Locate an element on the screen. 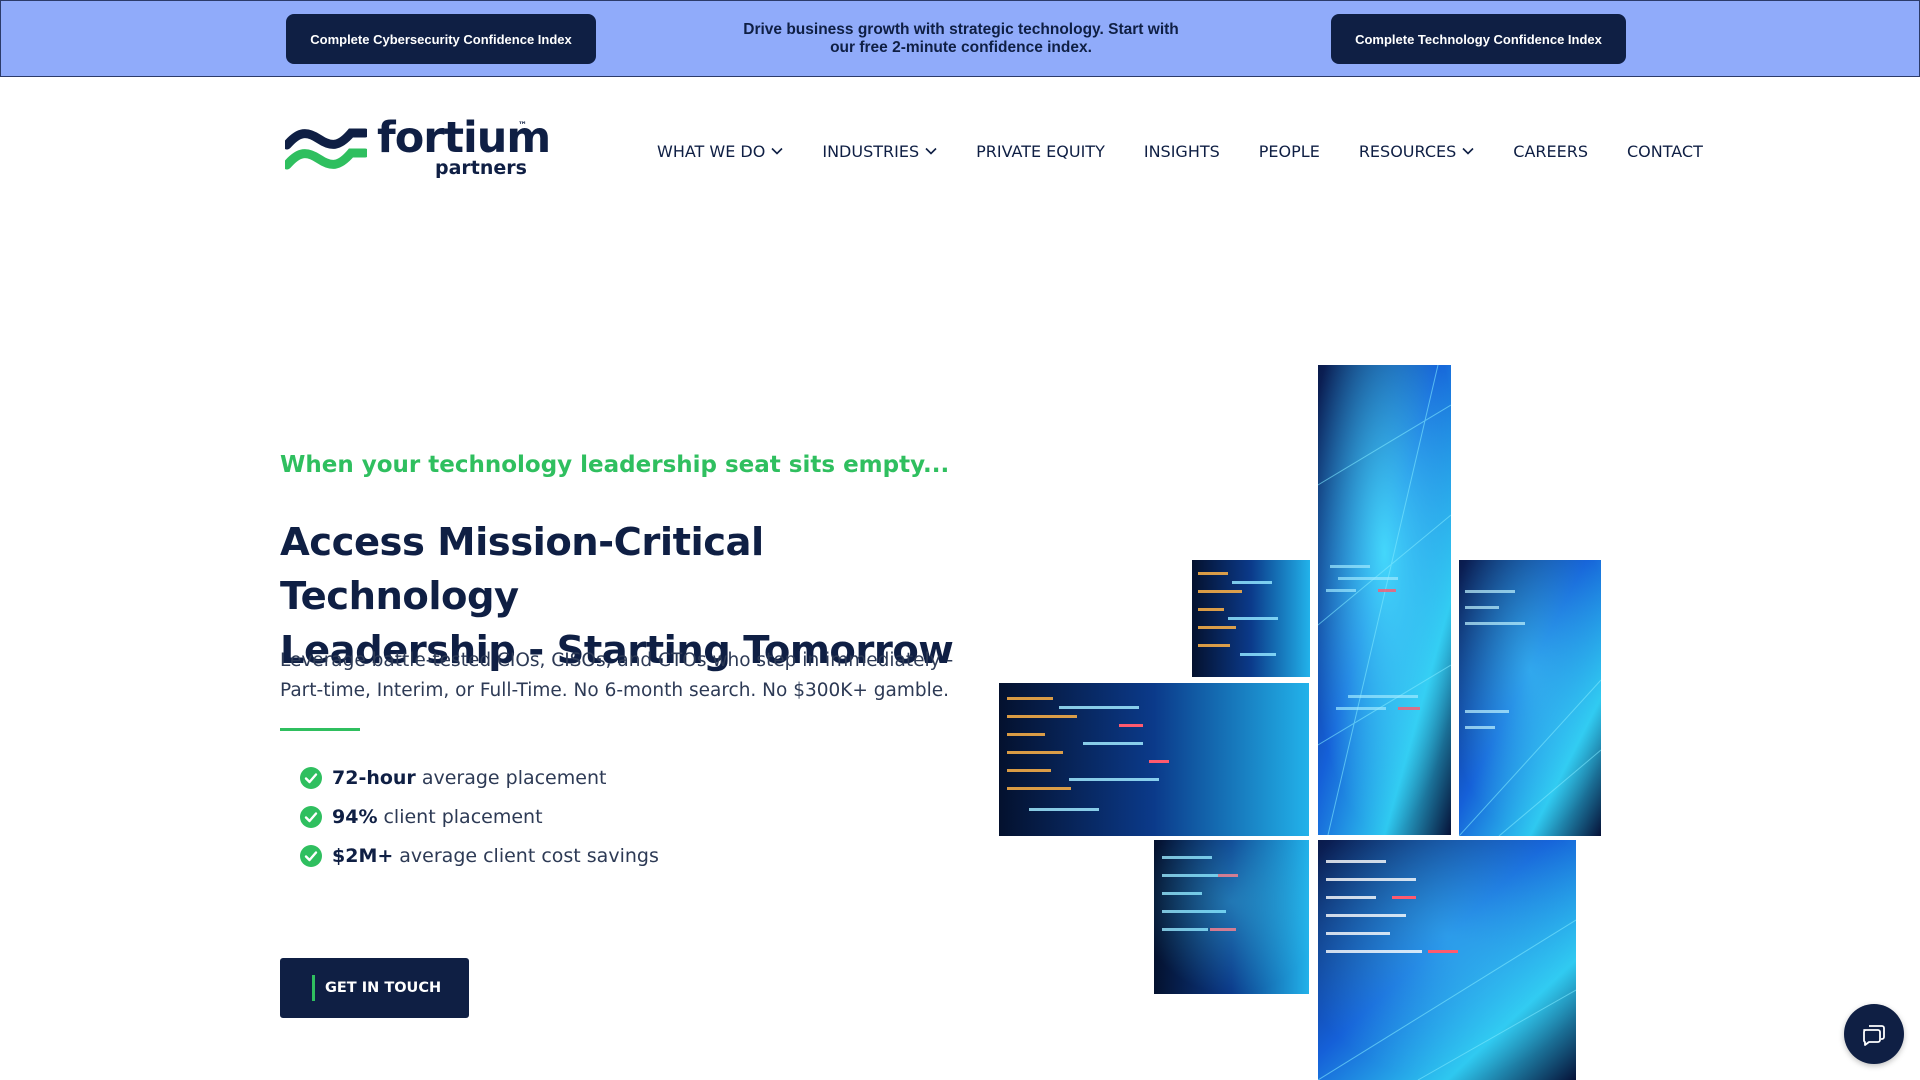  nav-industries: INDUSTRIES is located at coordinates (879, 151).